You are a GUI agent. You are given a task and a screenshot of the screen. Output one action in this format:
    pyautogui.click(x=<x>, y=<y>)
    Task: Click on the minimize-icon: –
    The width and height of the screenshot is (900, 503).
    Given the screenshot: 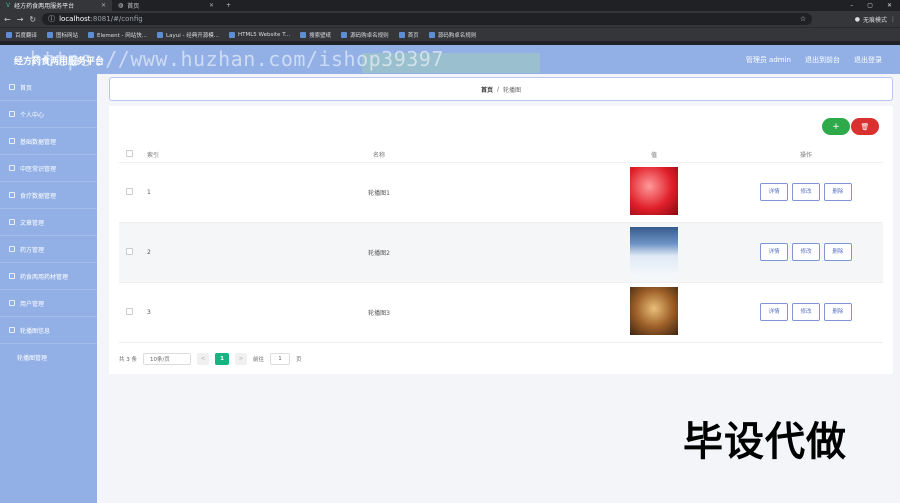 What is the action you would take?
    pyautogui.click(x=851, y=5)
    